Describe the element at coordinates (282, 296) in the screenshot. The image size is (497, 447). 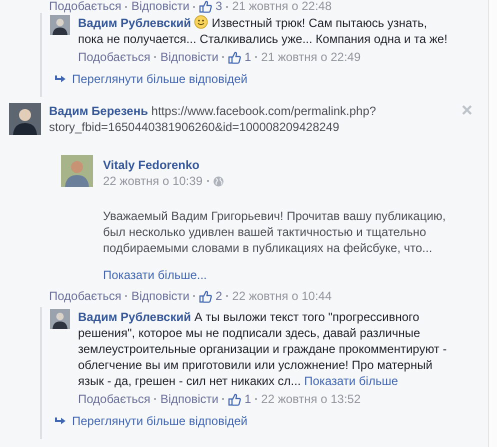
I see `timestamp: 22 жовтня о 10:44` at that location.